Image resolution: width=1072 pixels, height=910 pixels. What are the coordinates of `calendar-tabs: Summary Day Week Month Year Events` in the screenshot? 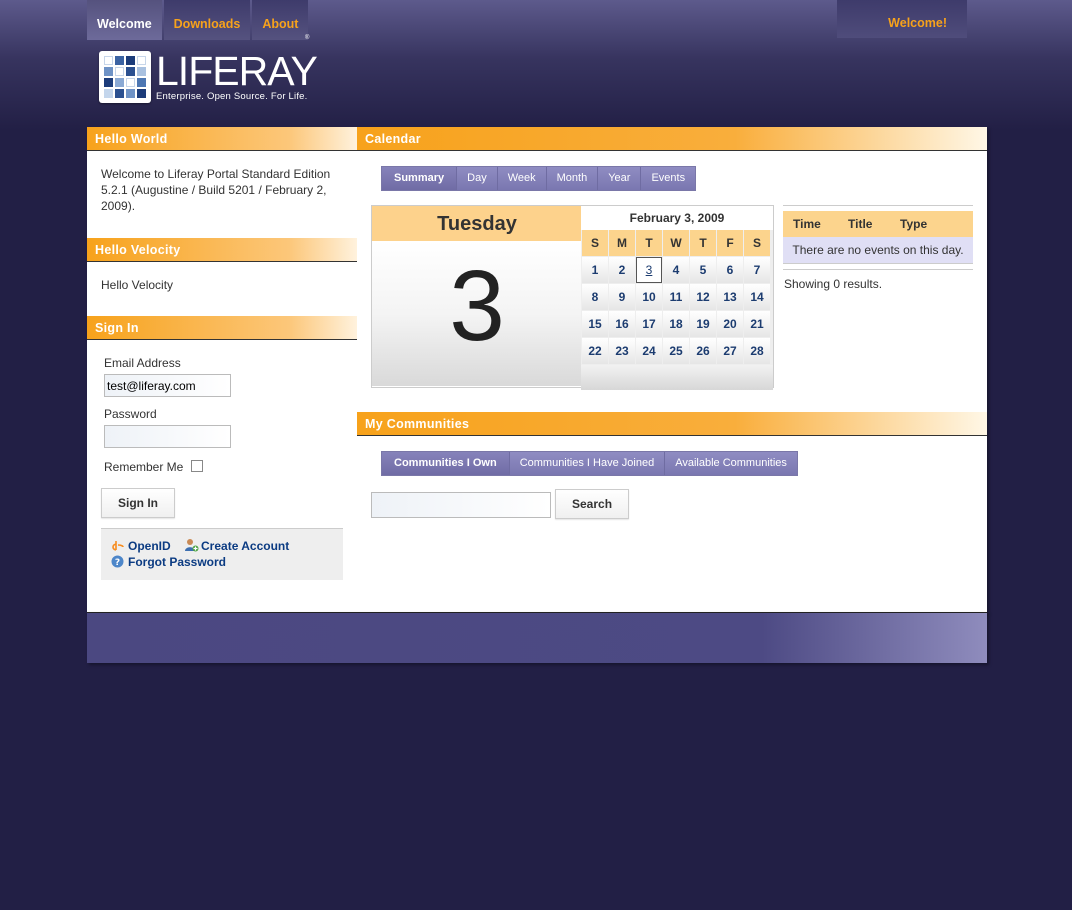 It's located at (539, 178).